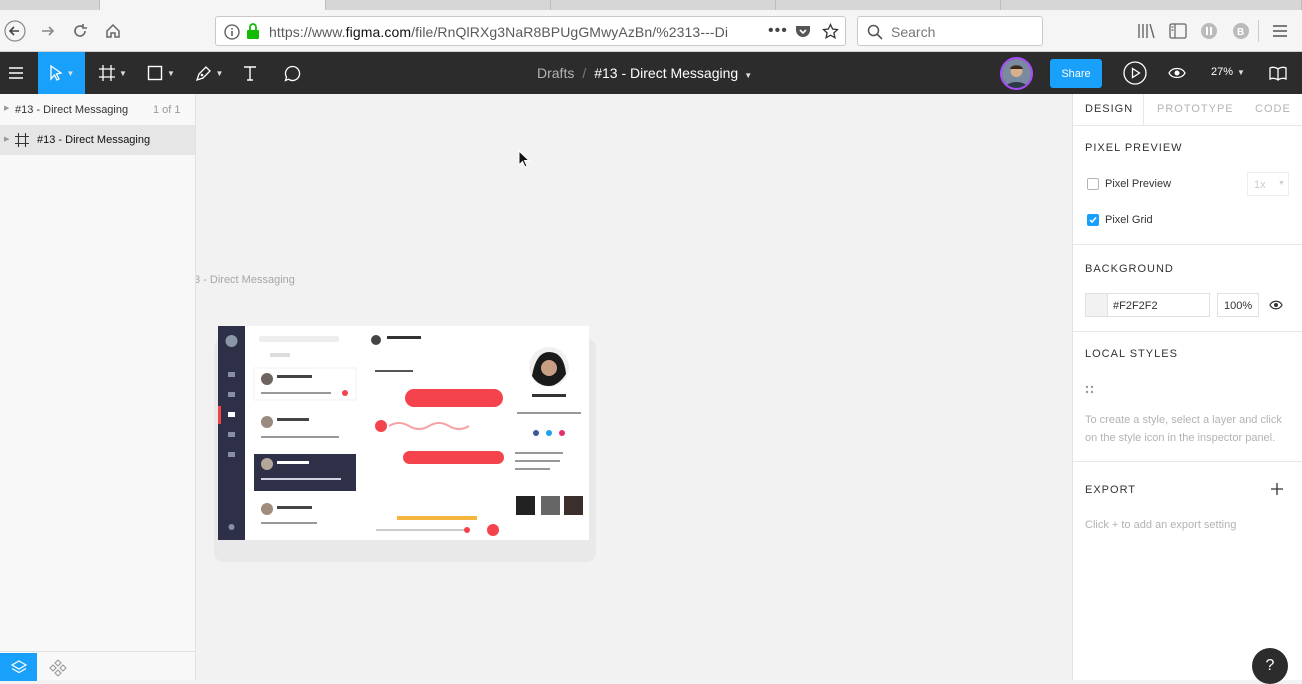  What do you see at coordinates (1277, 489) in the screenshot?
I see `add-export-plus-icon` at bounding box center [1277, 489].